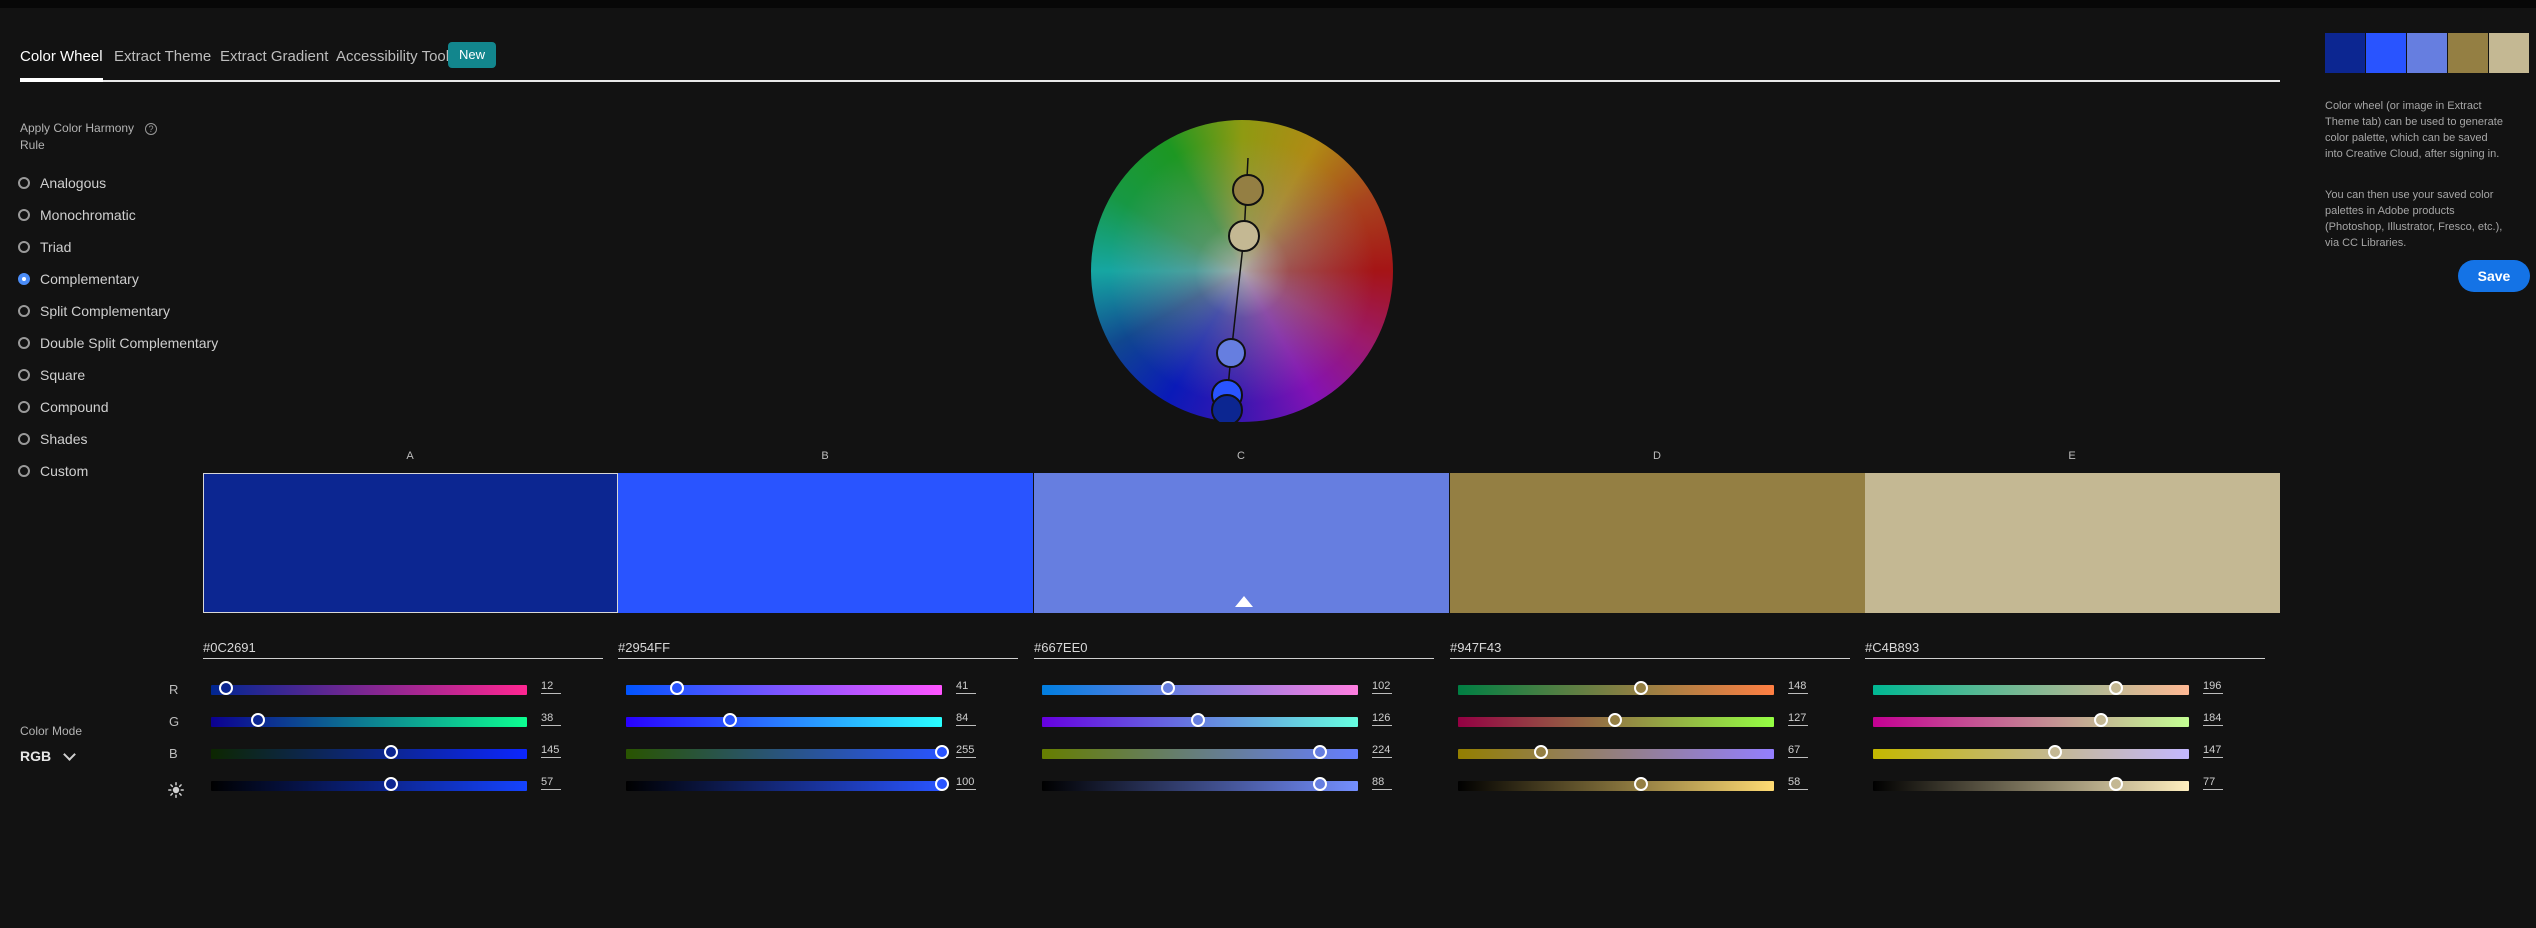 The width and height of the screenshot is (2536, 928). Describe the element at coordinates (1798, 719) in the screenshot. I see `g-value-d: 127` at that location.